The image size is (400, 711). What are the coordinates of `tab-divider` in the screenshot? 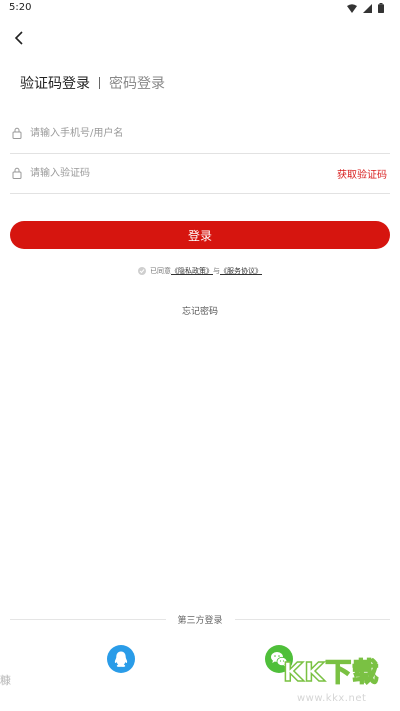 It's located at (99, 83).